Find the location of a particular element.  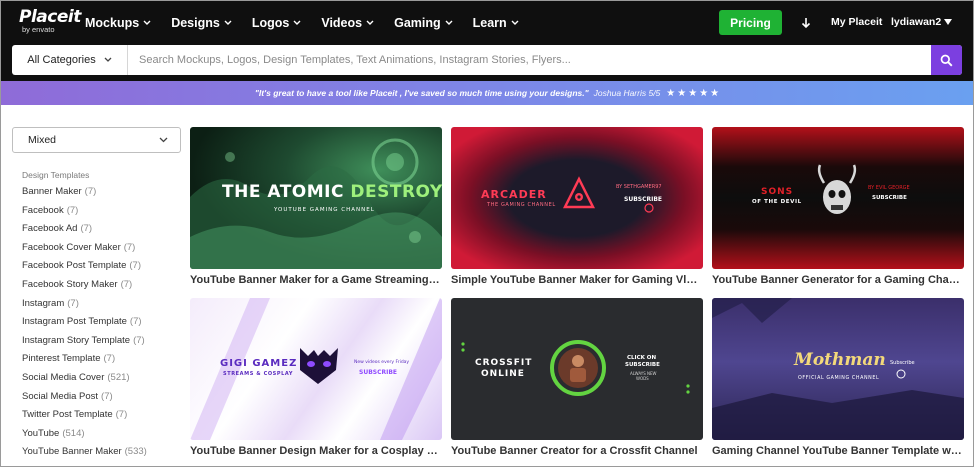

menu-gaming: Gaming is located at coordinates (423, 23).